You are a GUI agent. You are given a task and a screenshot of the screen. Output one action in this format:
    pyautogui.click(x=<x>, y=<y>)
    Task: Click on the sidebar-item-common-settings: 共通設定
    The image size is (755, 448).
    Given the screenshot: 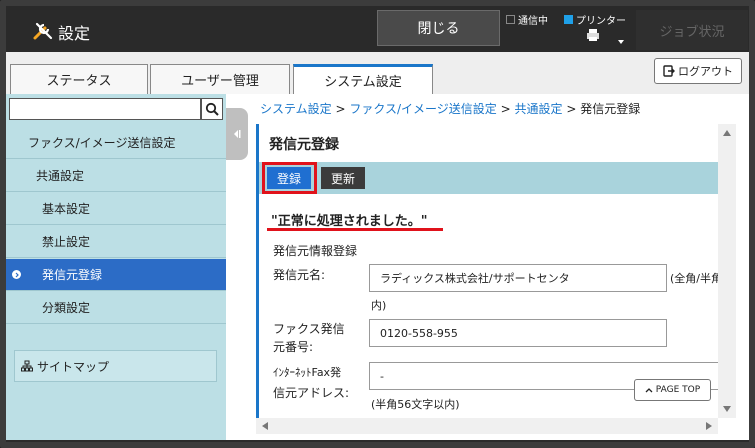 What is the action you would take?
    pyautogui.click(x=116, y=176)
    